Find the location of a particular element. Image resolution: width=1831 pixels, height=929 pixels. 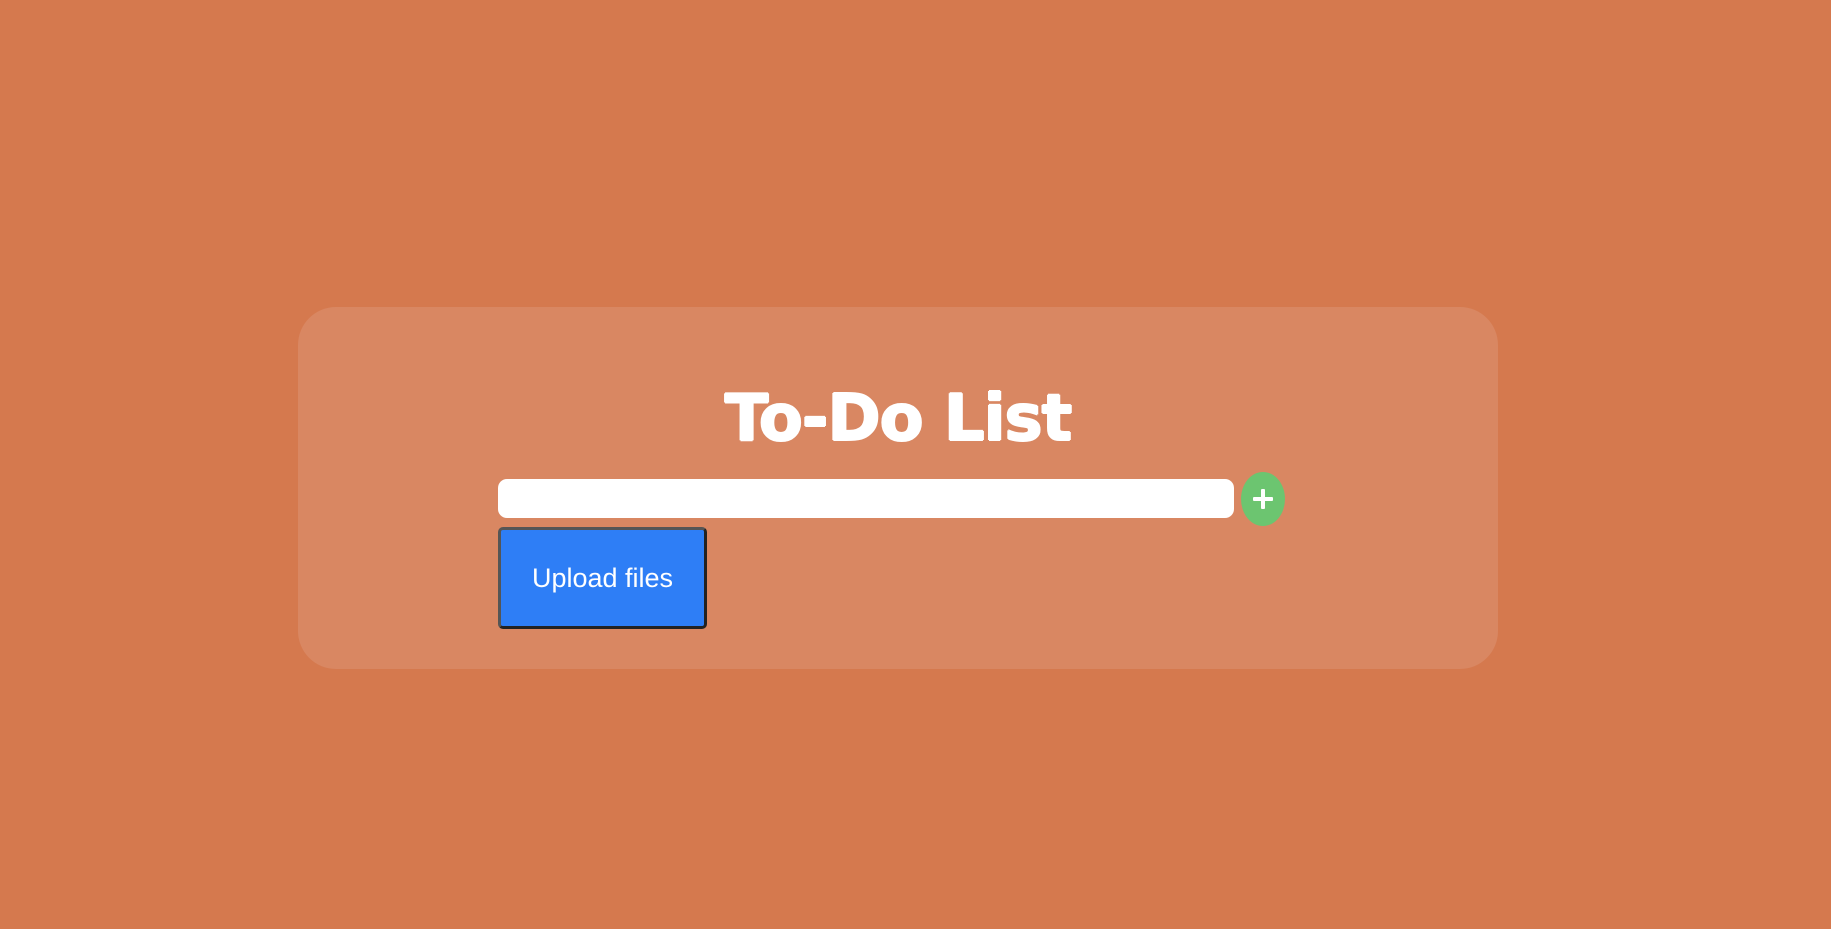

add-task-button is located at coordinates (1263, 499).